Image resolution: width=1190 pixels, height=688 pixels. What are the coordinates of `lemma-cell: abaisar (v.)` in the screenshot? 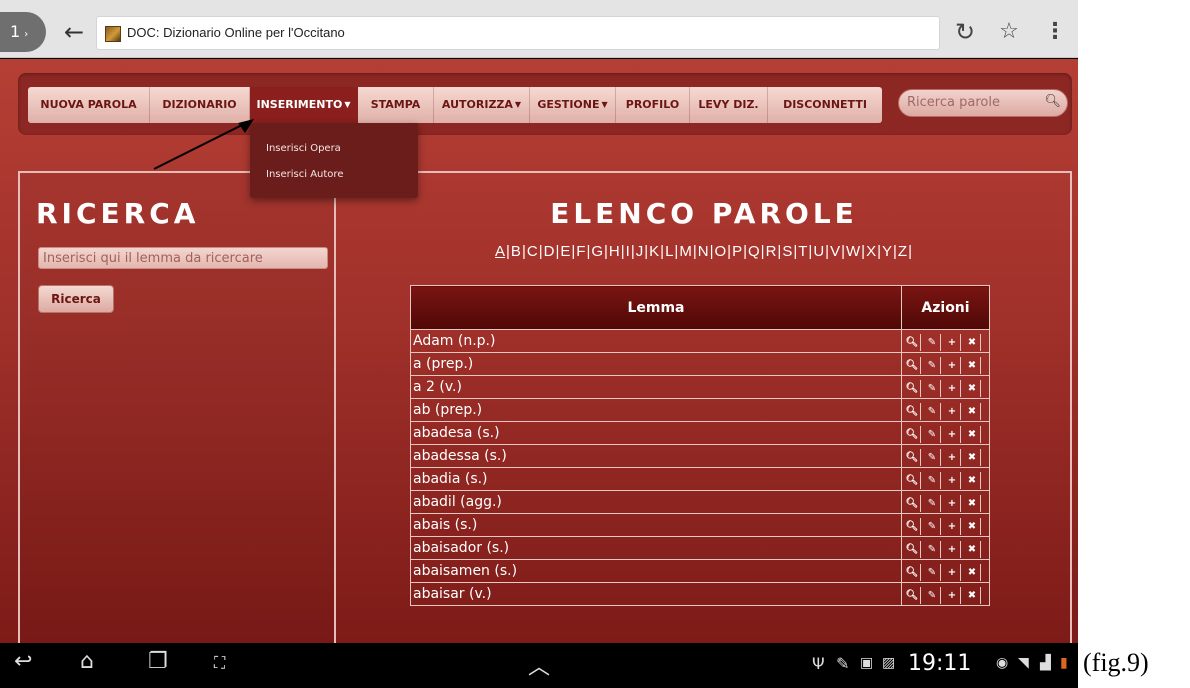 It's located at (656, 594).